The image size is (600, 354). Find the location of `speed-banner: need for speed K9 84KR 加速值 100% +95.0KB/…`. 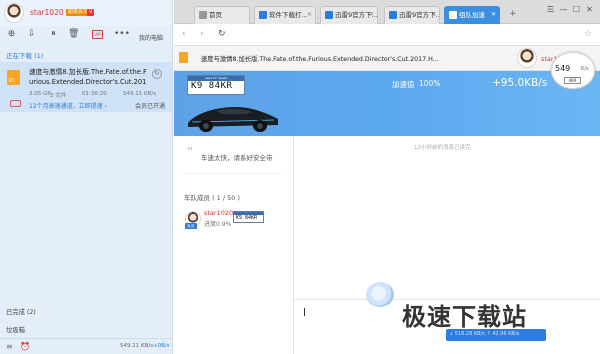

speed-banner: need for speed K9 84KR 加速值 100% +95.0KB/… is located at coordinates (387, 103).